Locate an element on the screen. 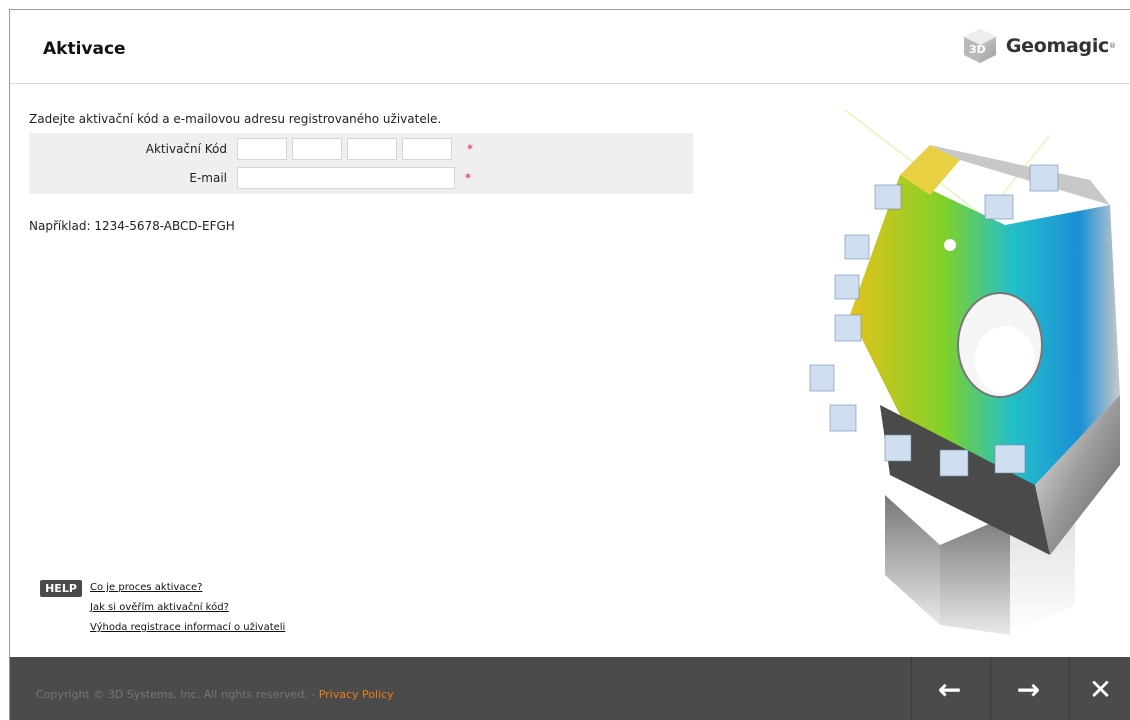 The width and height of the screenshot is (1130, 720). geomagic-logo-icon: 3D is located at coordinates (980, 46).